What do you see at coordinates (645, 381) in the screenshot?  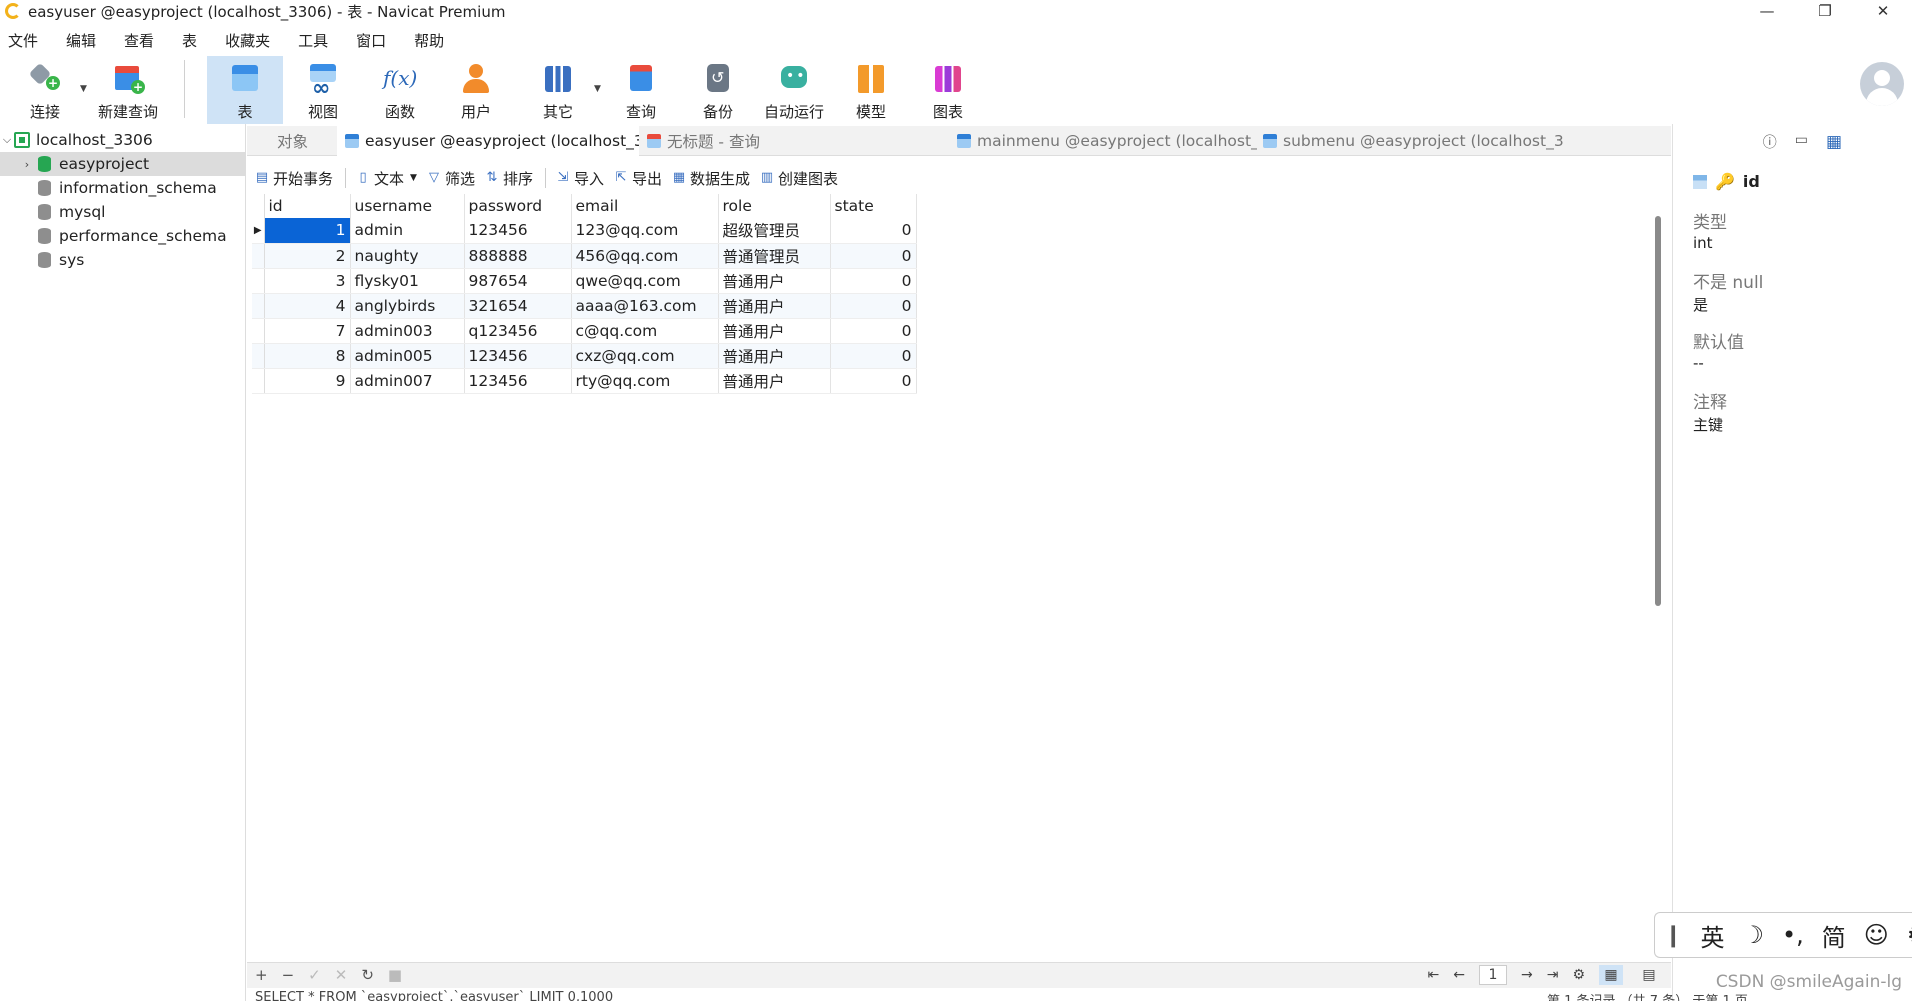 I see `cell-email: rty@qq.com` at bounding box center [645, 381].